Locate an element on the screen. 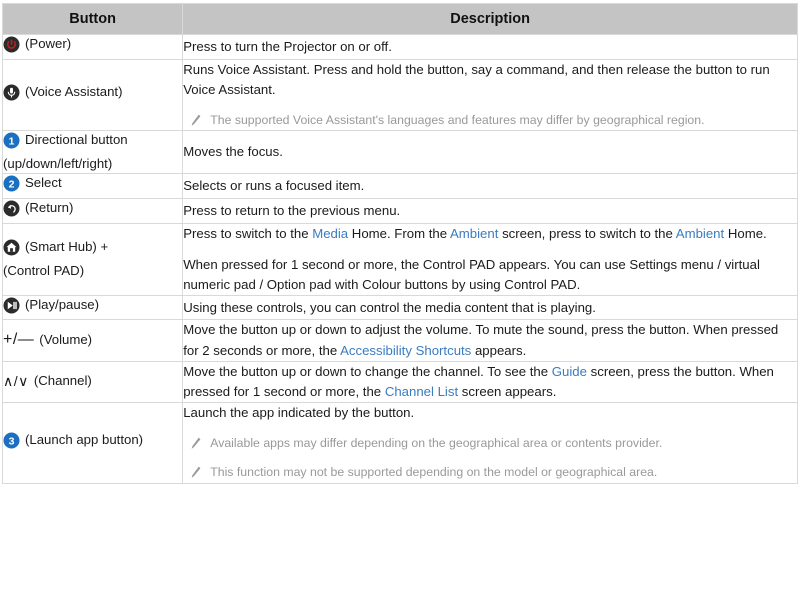 The width and height of the screenshot is (800, 614). microphone-icon is located at coordinates (11, 92).